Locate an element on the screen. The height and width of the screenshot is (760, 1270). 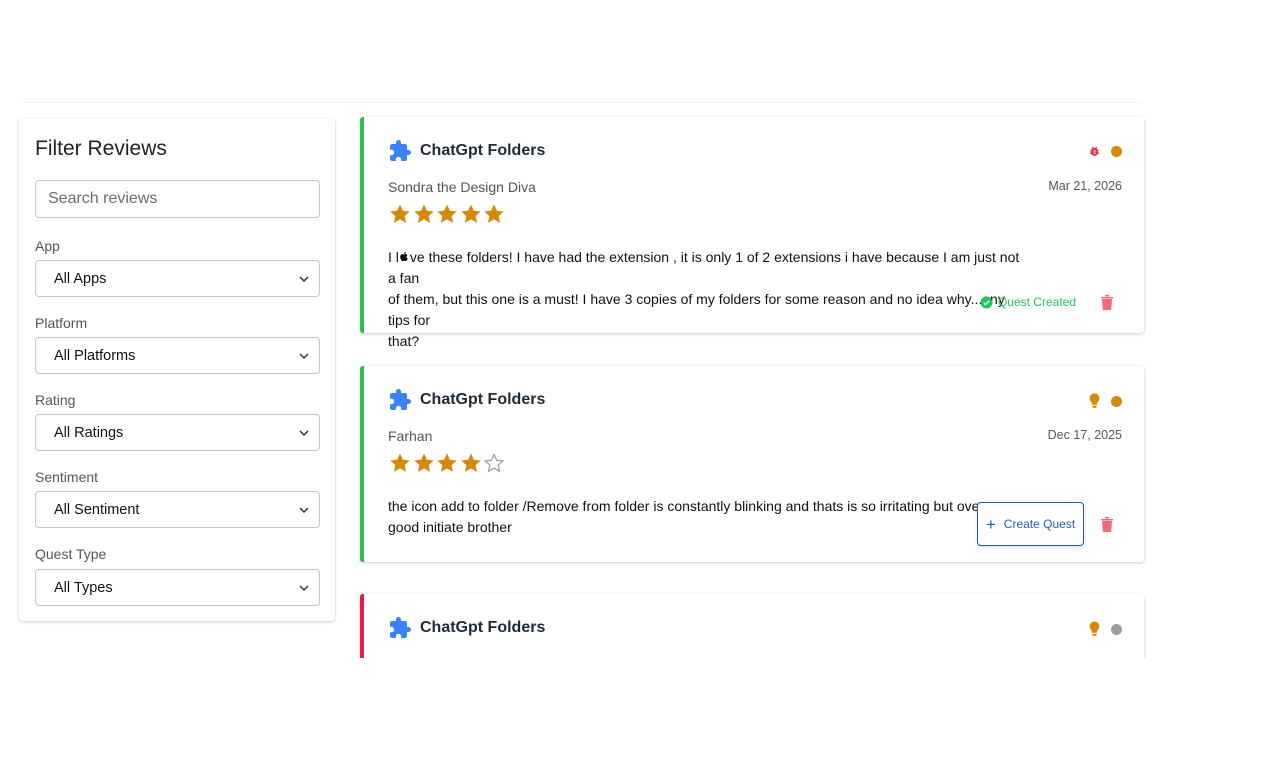
filter-title: Filter Reviews is located at coordinates (101, 148).